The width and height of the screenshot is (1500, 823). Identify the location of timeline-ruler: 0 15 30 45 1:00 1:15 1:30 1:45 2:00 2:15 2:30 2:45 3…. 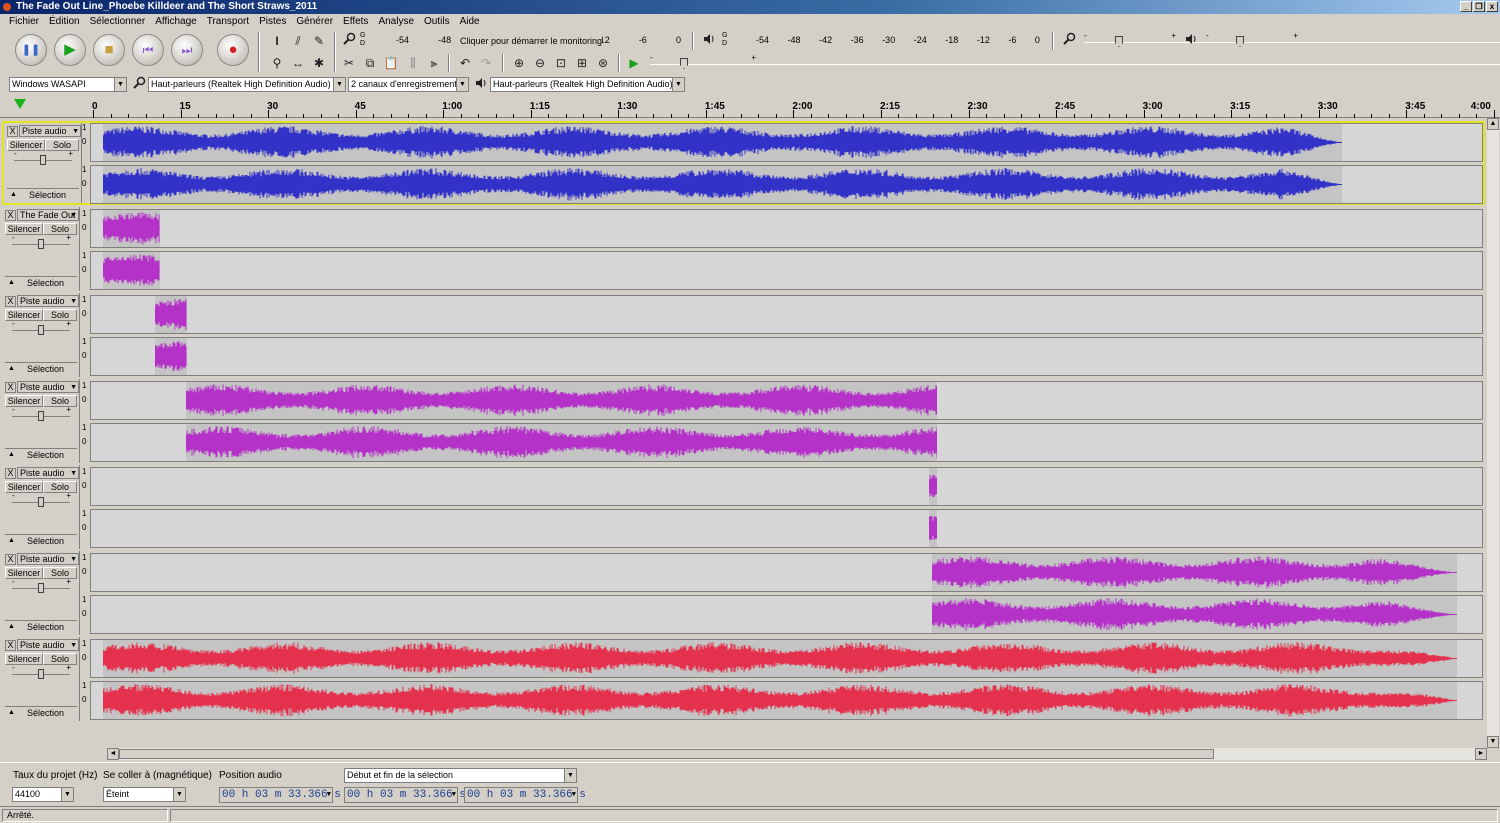
(750, 107).